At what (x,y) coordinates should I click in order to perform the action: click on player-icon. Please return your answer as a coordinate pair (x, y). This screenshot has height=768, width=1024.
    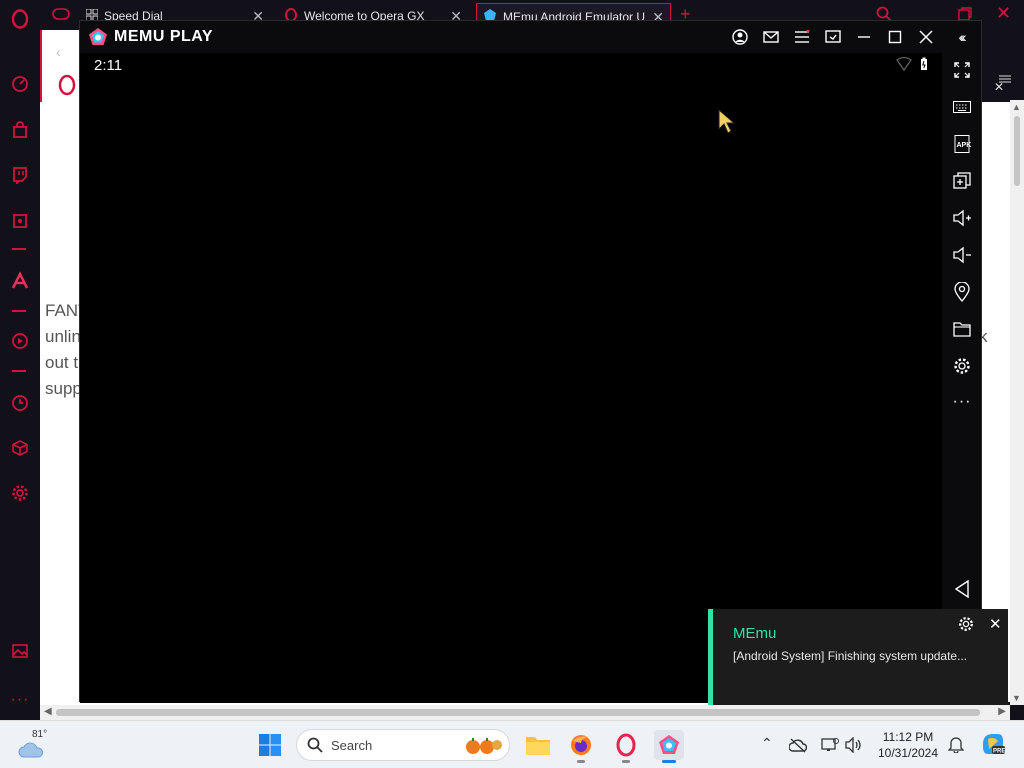
    Looking at the image, I should click on (20, 221).